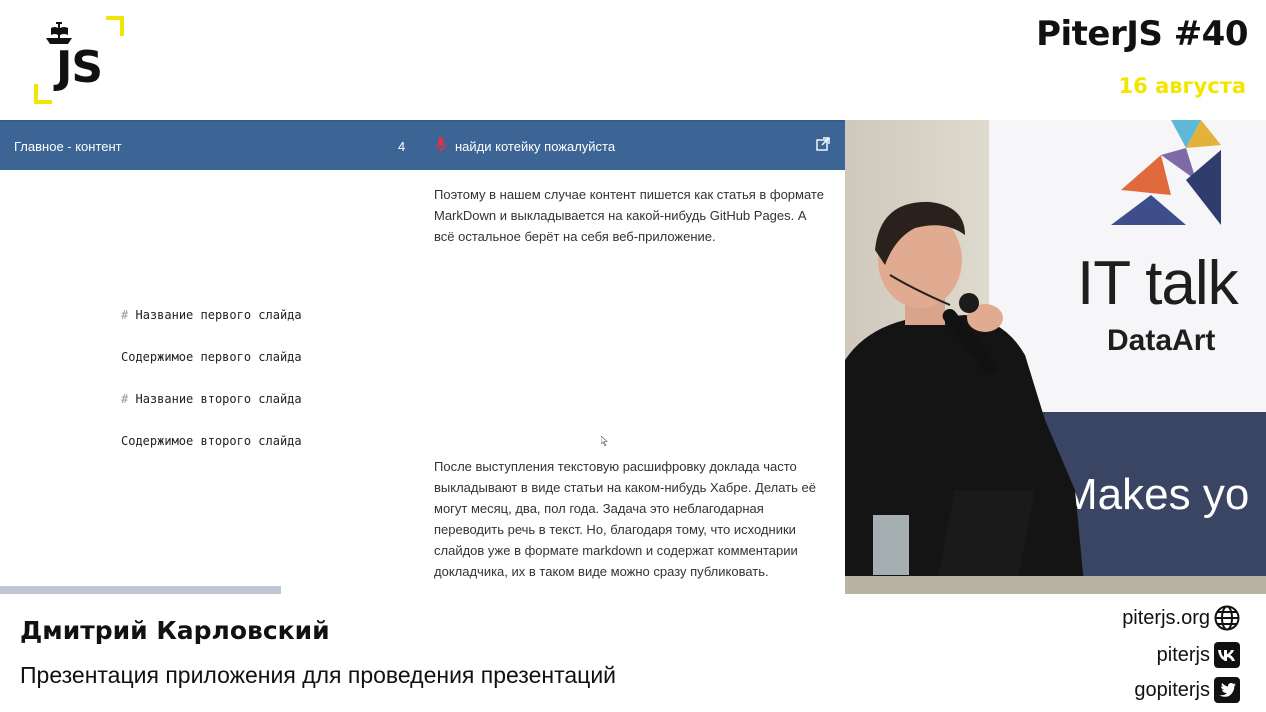 This screenshot has height=712, width=1266. What do you see at coordinates (1172, 690) in the screenshot?
I see `social-label-twitter: gopiterjs` at bounding box center [1172, 690].